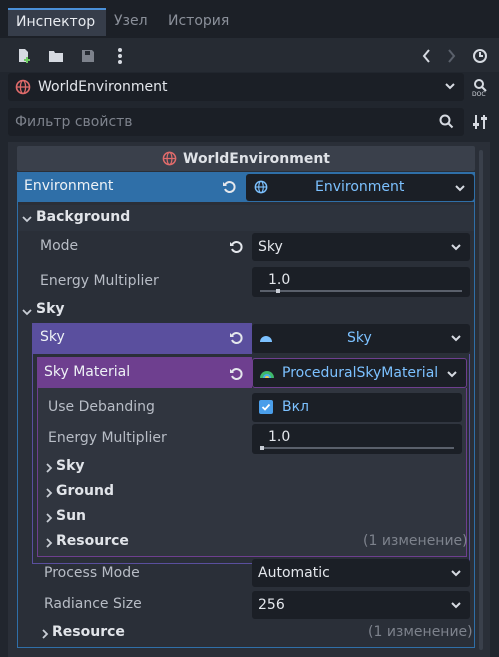 The height and width of the screenshot is (657, 499). I want to click on checkbox-checked-icon, so click(266, 407).